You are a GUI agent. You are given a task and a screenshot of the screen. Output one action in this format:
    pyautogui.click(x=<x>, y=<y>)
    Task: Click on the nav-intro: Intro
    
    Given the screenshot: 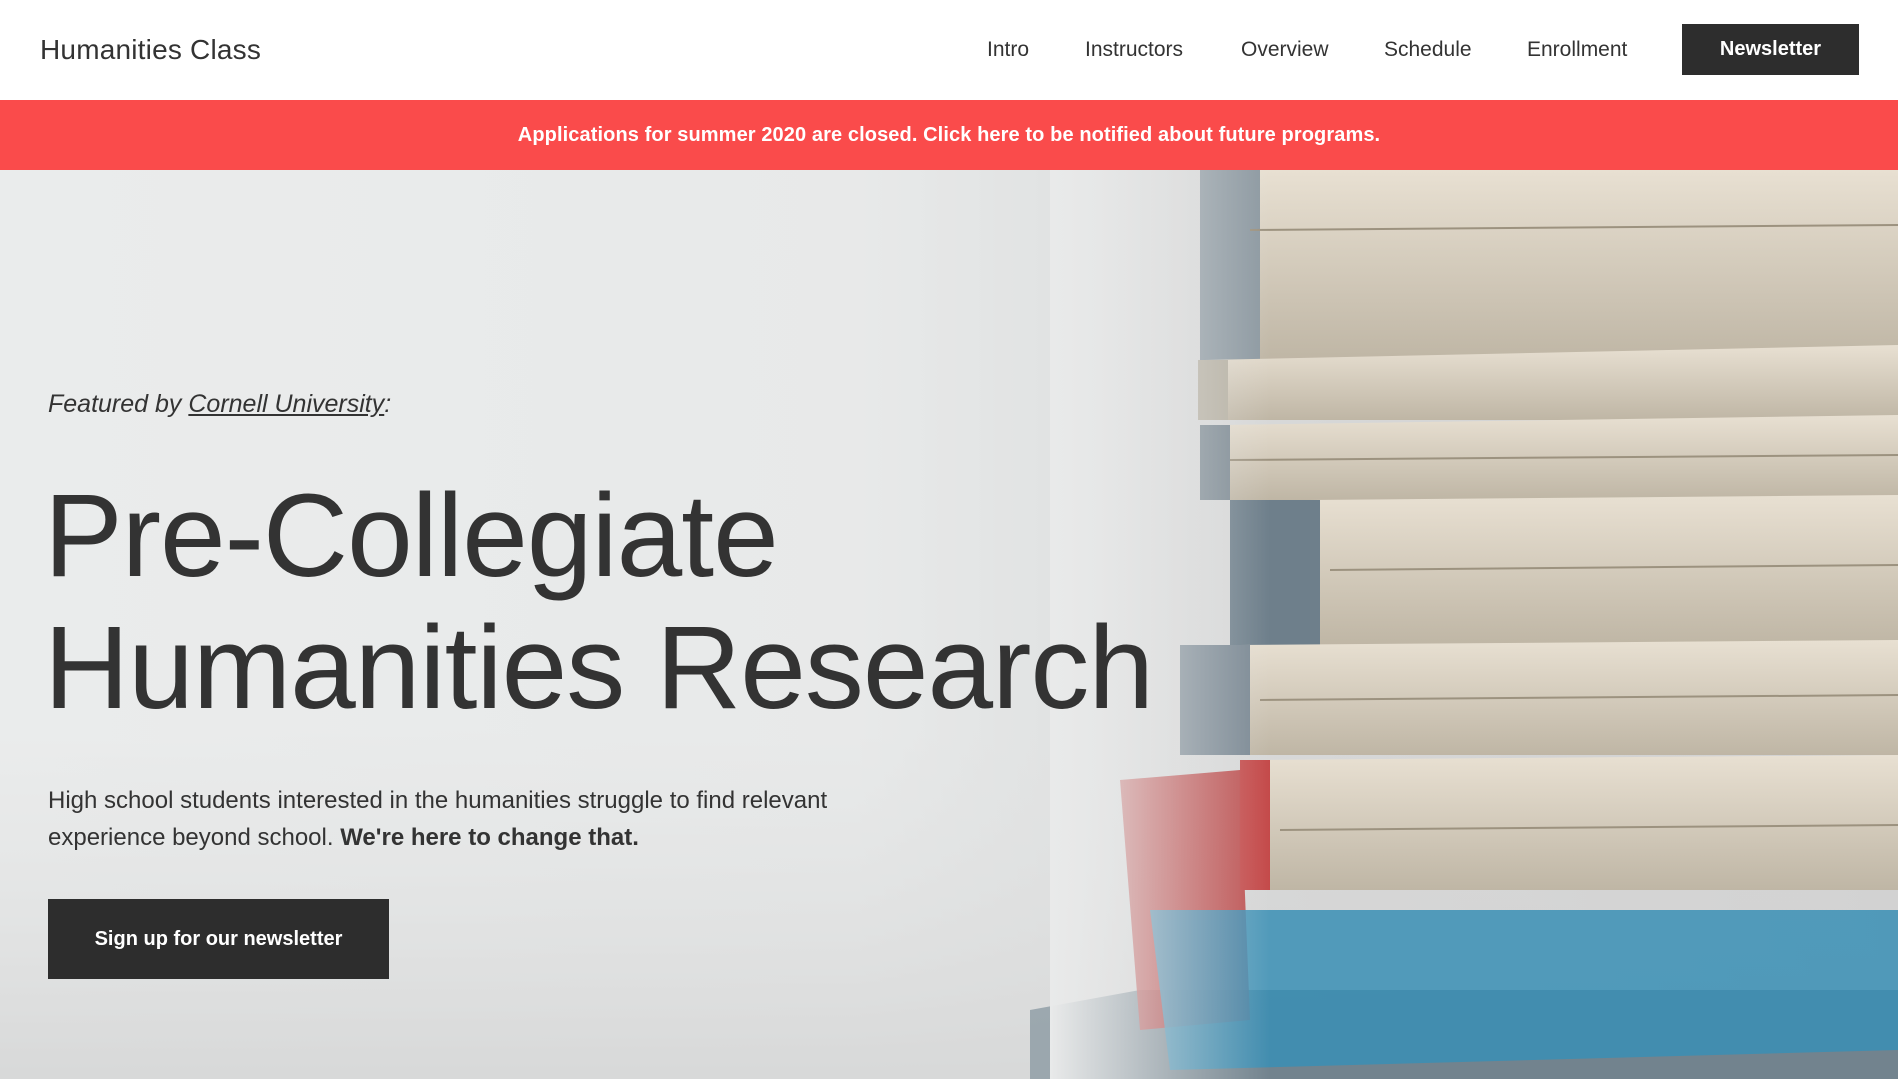 What is the action you would take?
    pyautogui.click(x=1008, y=50)
    